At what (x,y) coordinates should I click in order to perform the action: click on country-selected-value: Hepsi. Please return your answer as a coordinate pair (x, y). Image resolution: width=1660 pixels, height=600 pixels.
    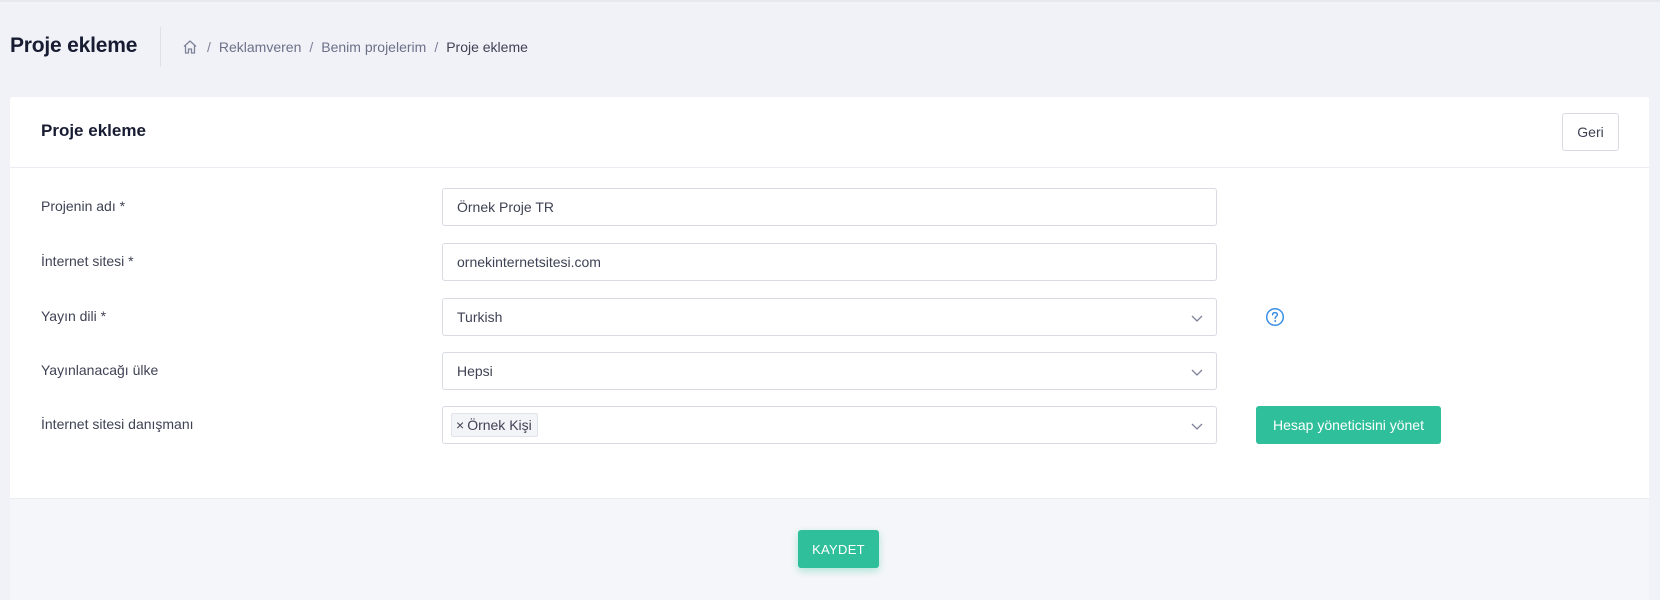
    Looking at the image, I should click on (475, 371).